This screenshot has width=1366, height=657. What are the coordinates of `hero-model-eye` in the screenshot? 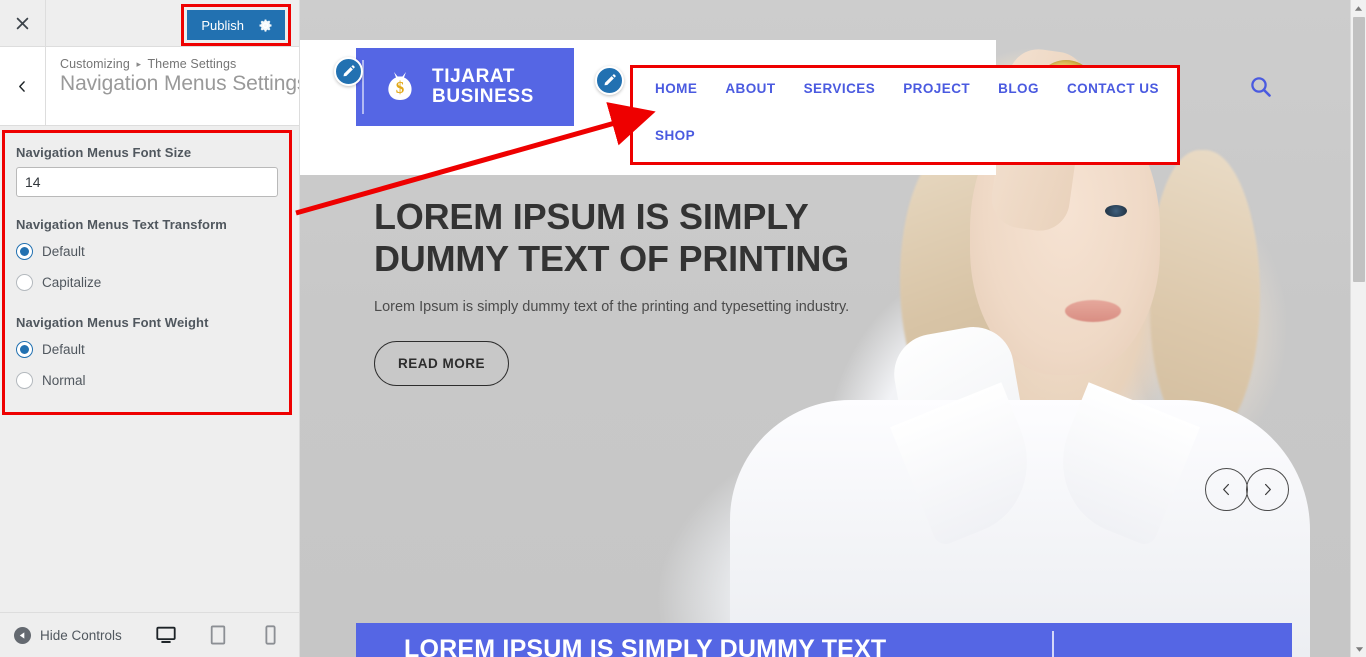 It's located at (1116, 211).